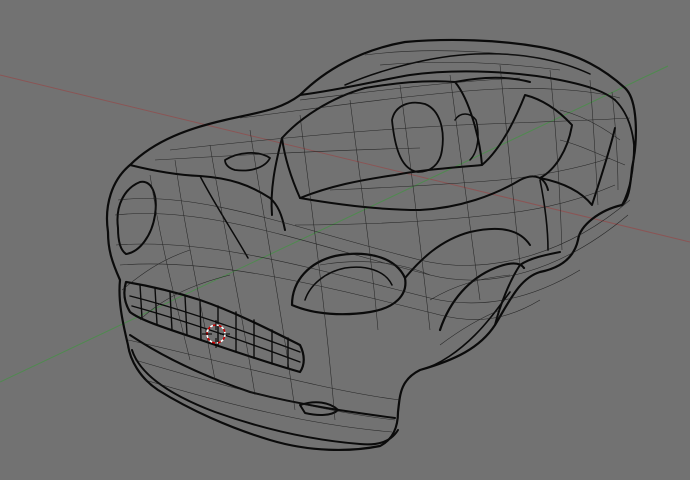 This screenshot has height=480, width=690. Describe the element at coordinates (276, 176) in the screenshot. I see `a-pillar-left` at that location.